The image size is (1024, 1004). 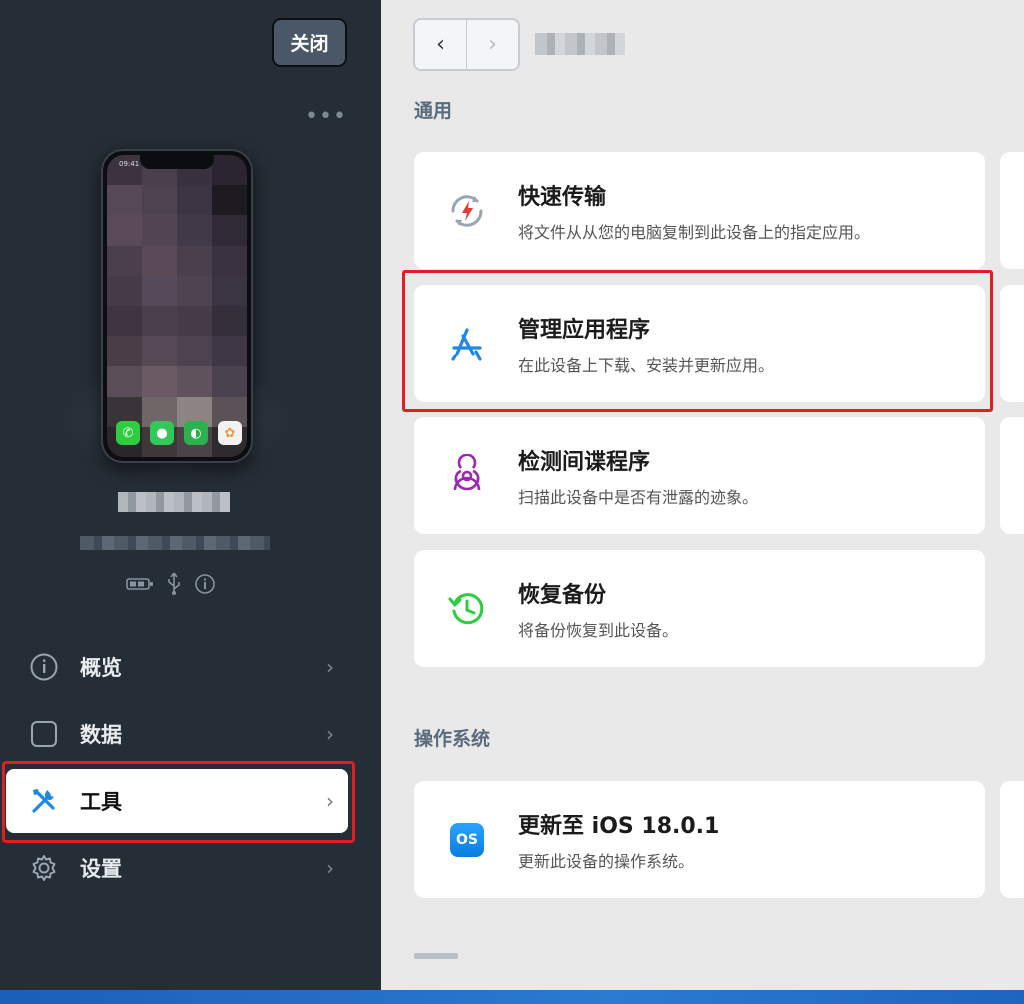 I want to click on device-status-icons, so click(x=171, y=586).